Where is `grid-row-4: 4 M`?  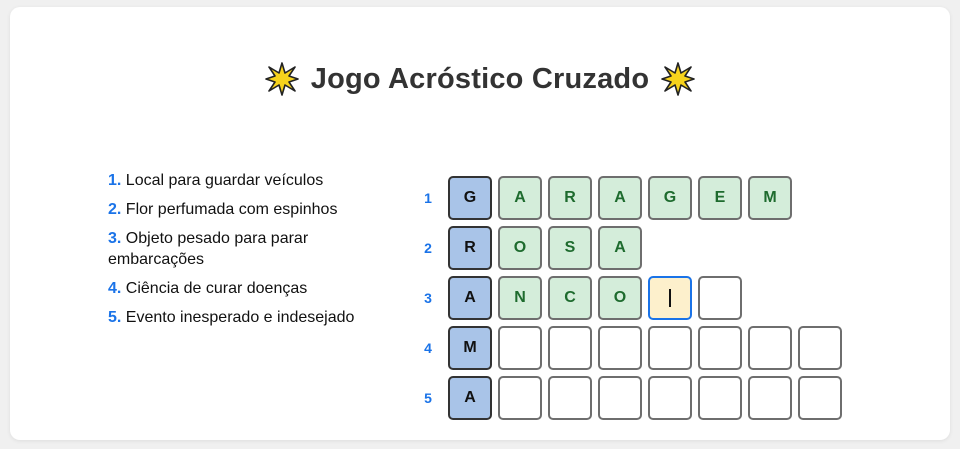 grid-row-4: 4 M is located at coordinates (625, 348).